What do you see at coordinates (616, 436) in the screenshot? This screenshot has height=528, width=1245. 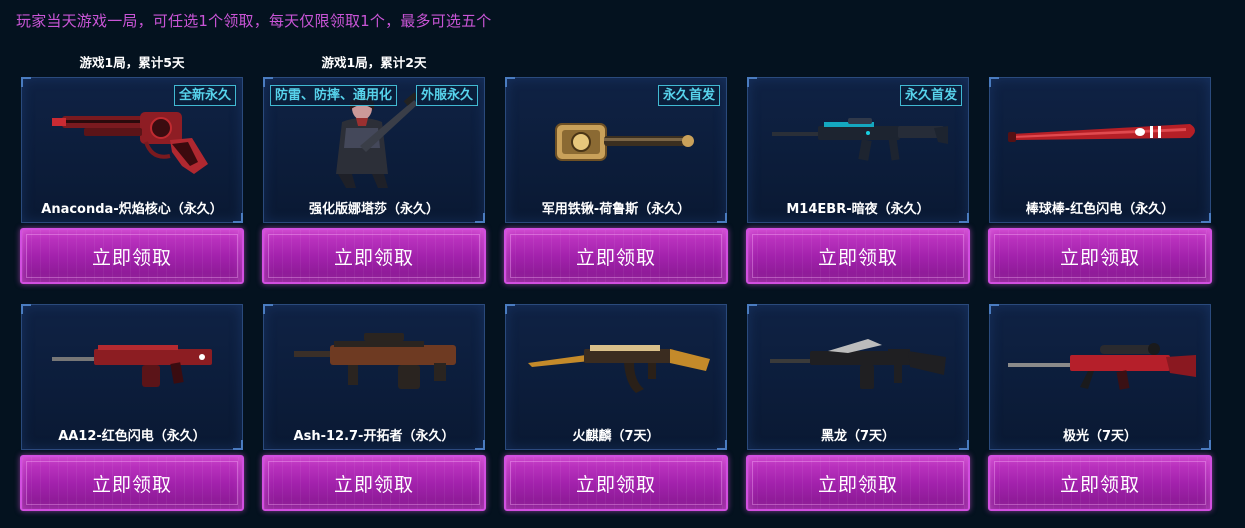 I see `item-name: 火麒麟（7天）` at bounding box center [616, 436].